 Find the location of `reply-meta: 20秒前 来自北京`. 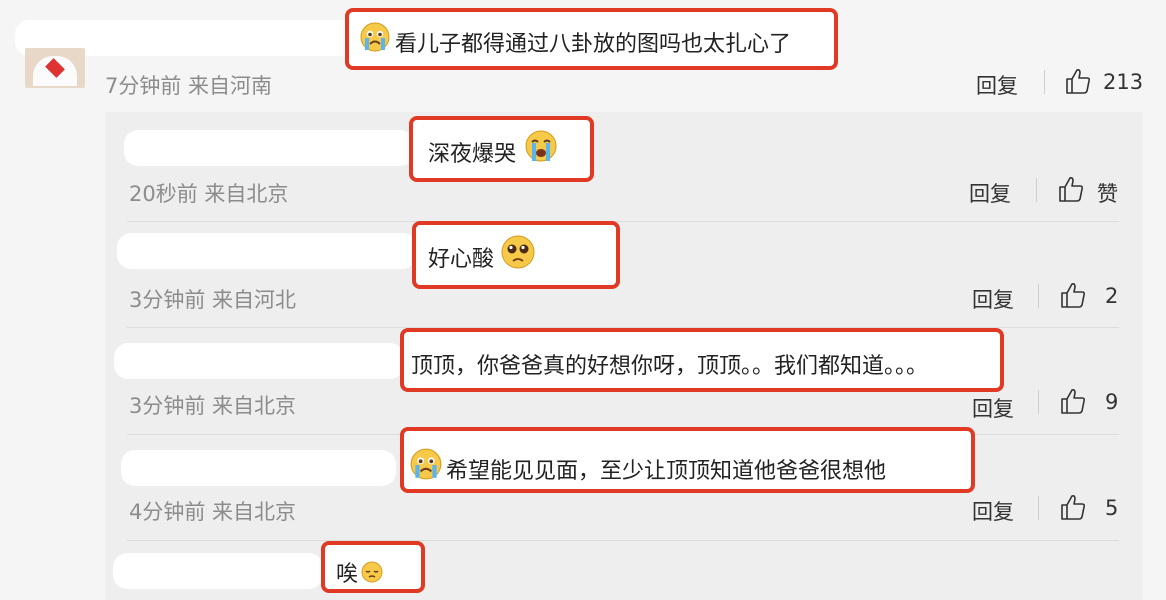

reply-meta: 20秒前 来自北京 is located at coordinates (209, 194).